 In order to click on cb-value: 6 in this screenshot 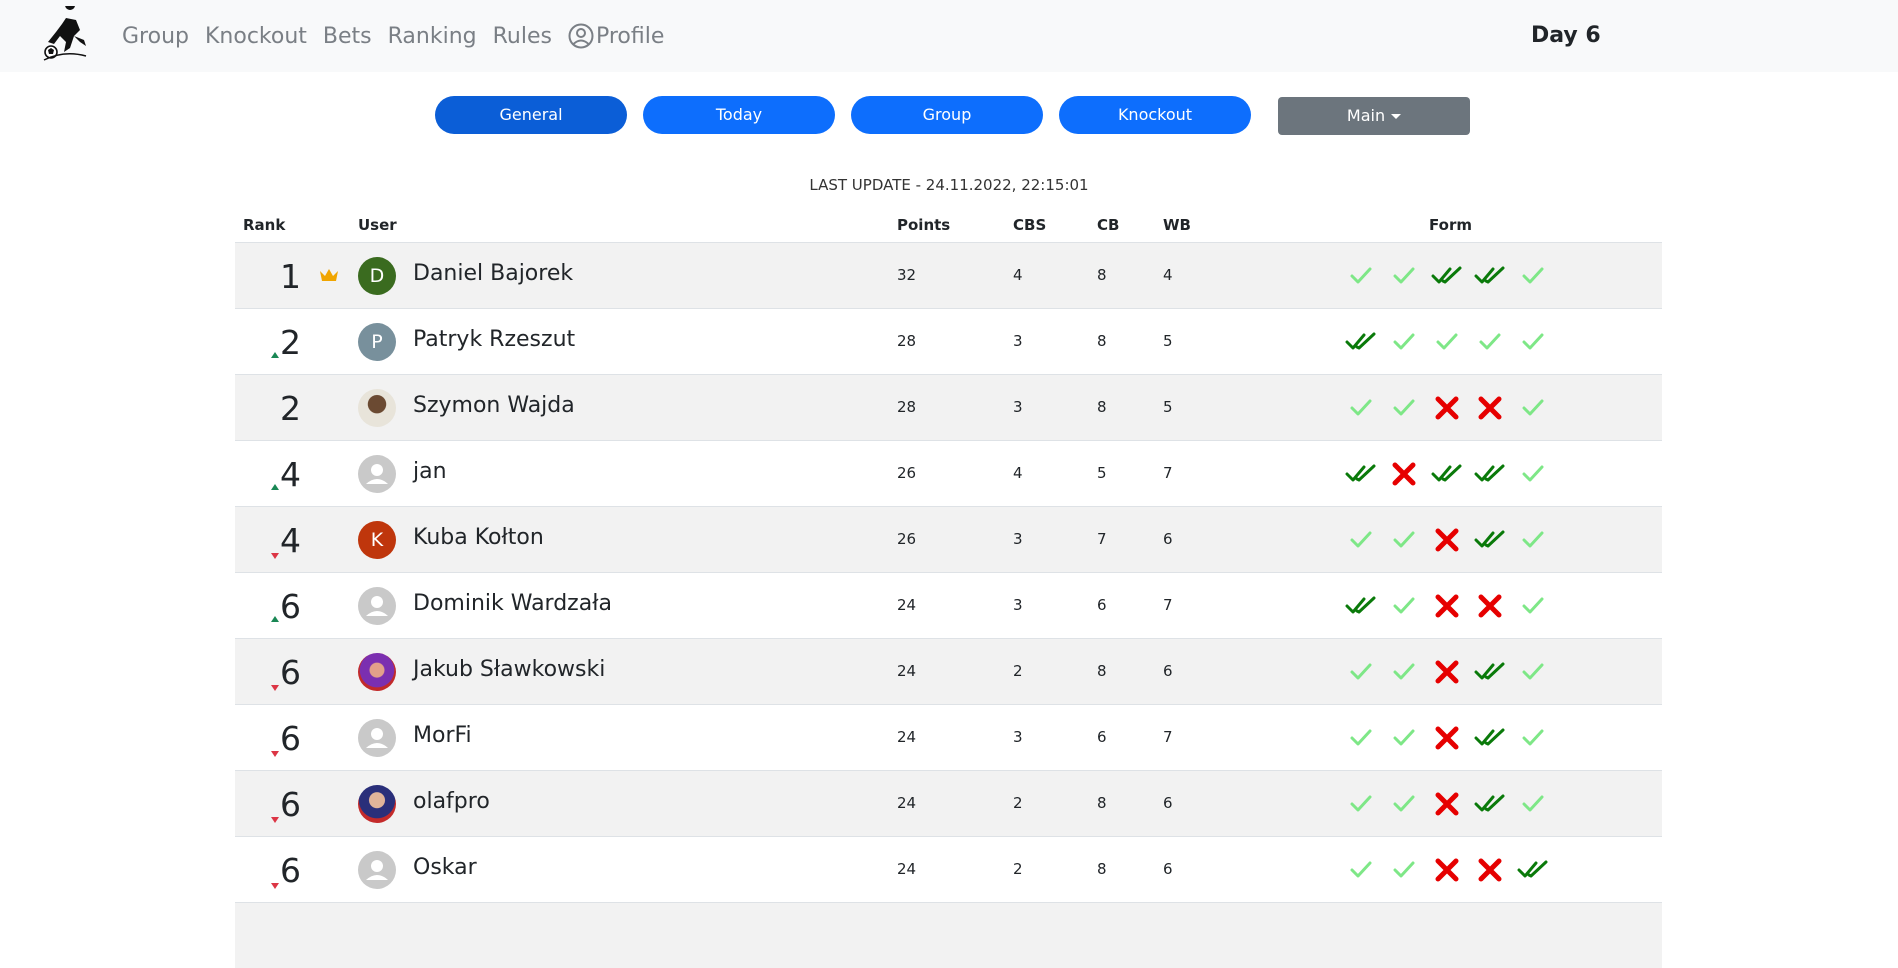, I will do `click(1102, 605)`.